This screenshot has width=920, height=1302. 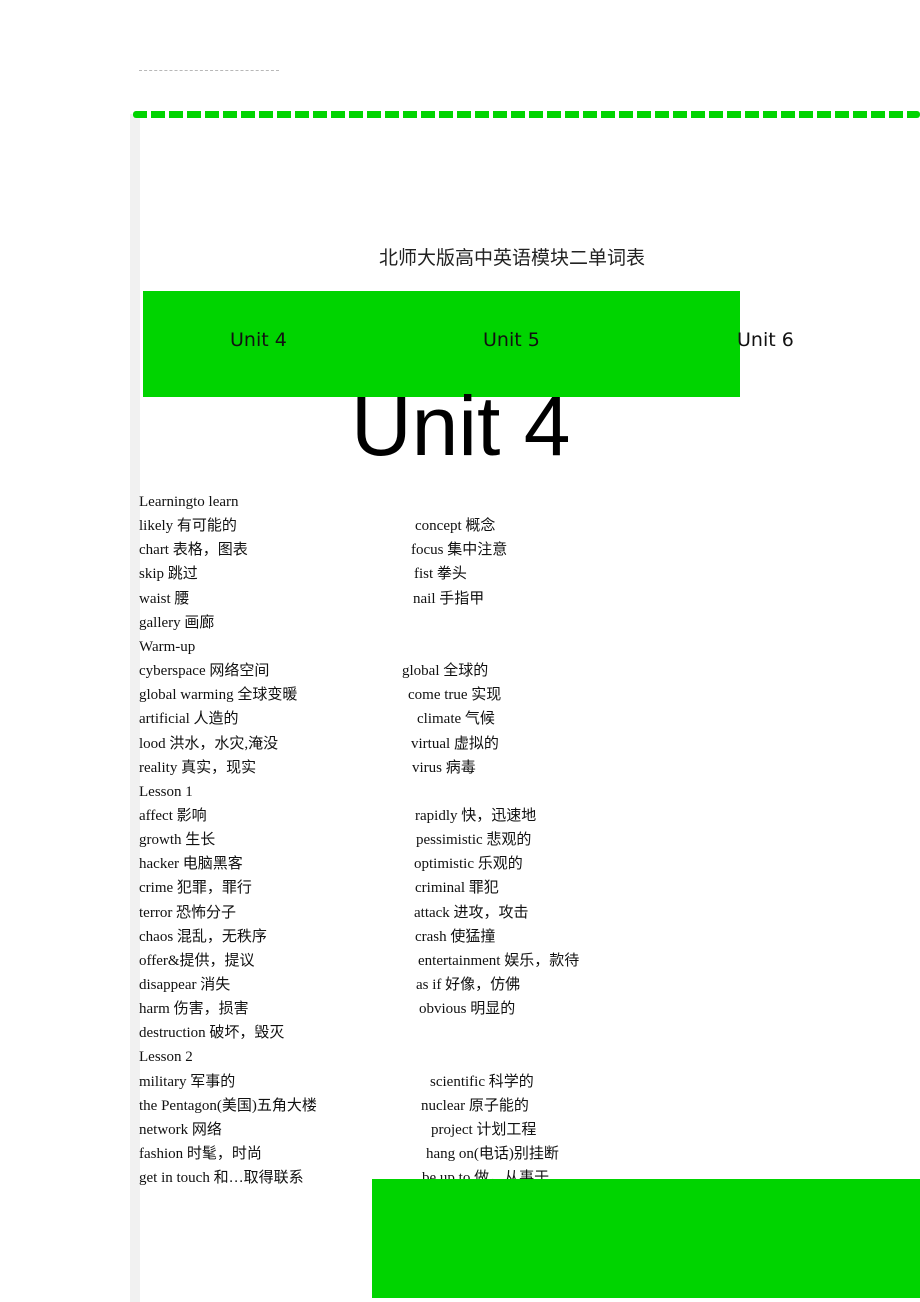 I want to click on vocab-left-entry: Lesson 2, so click(x=166, y=1057).